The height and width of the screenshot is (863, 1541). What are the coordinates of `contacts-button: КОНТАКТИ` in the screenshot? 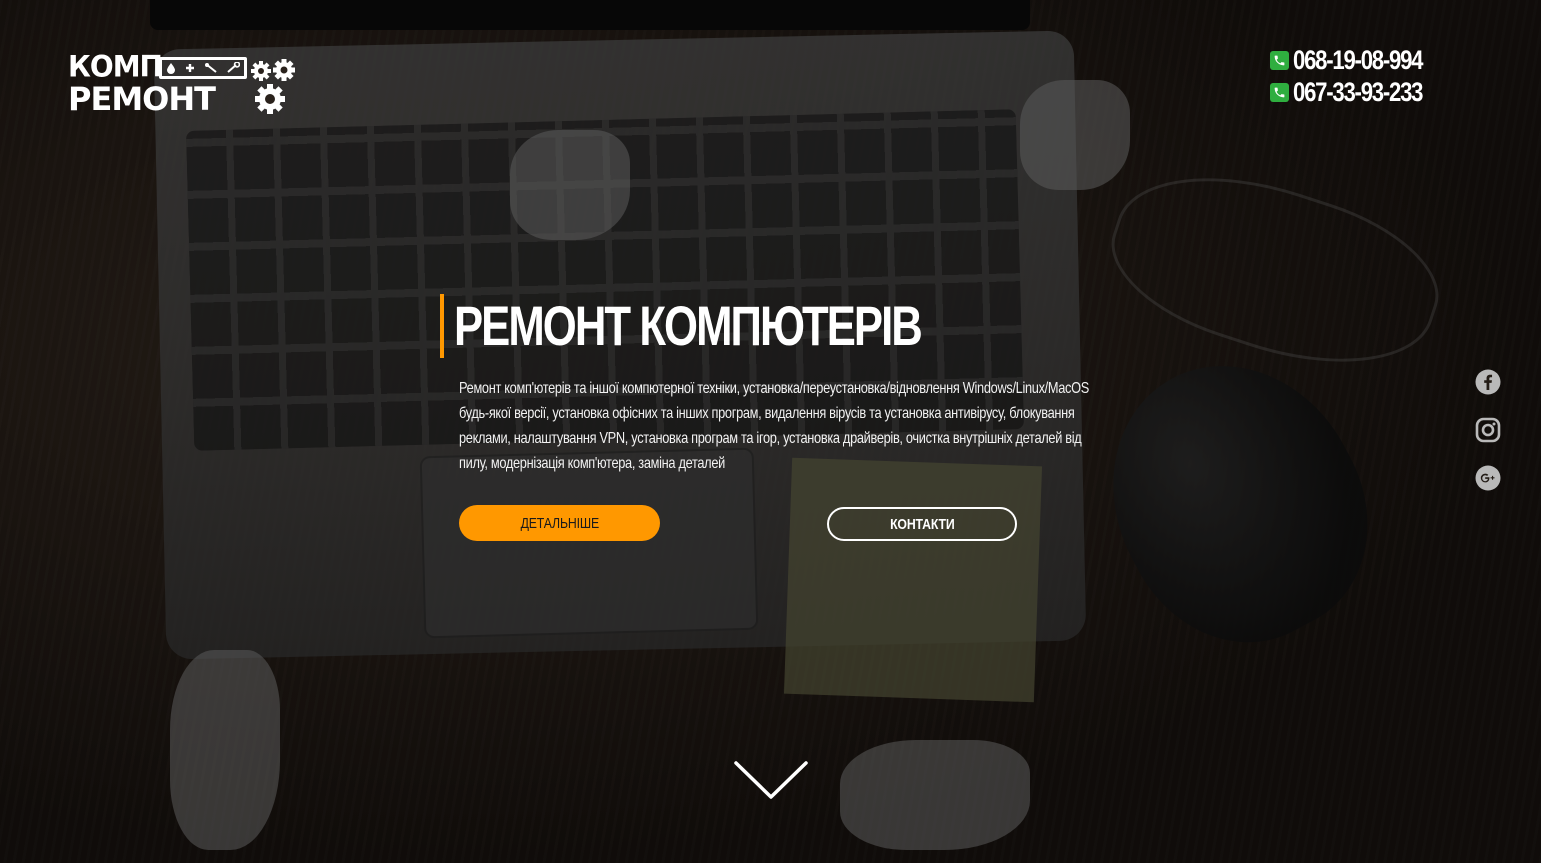 It's located at (922, 524).